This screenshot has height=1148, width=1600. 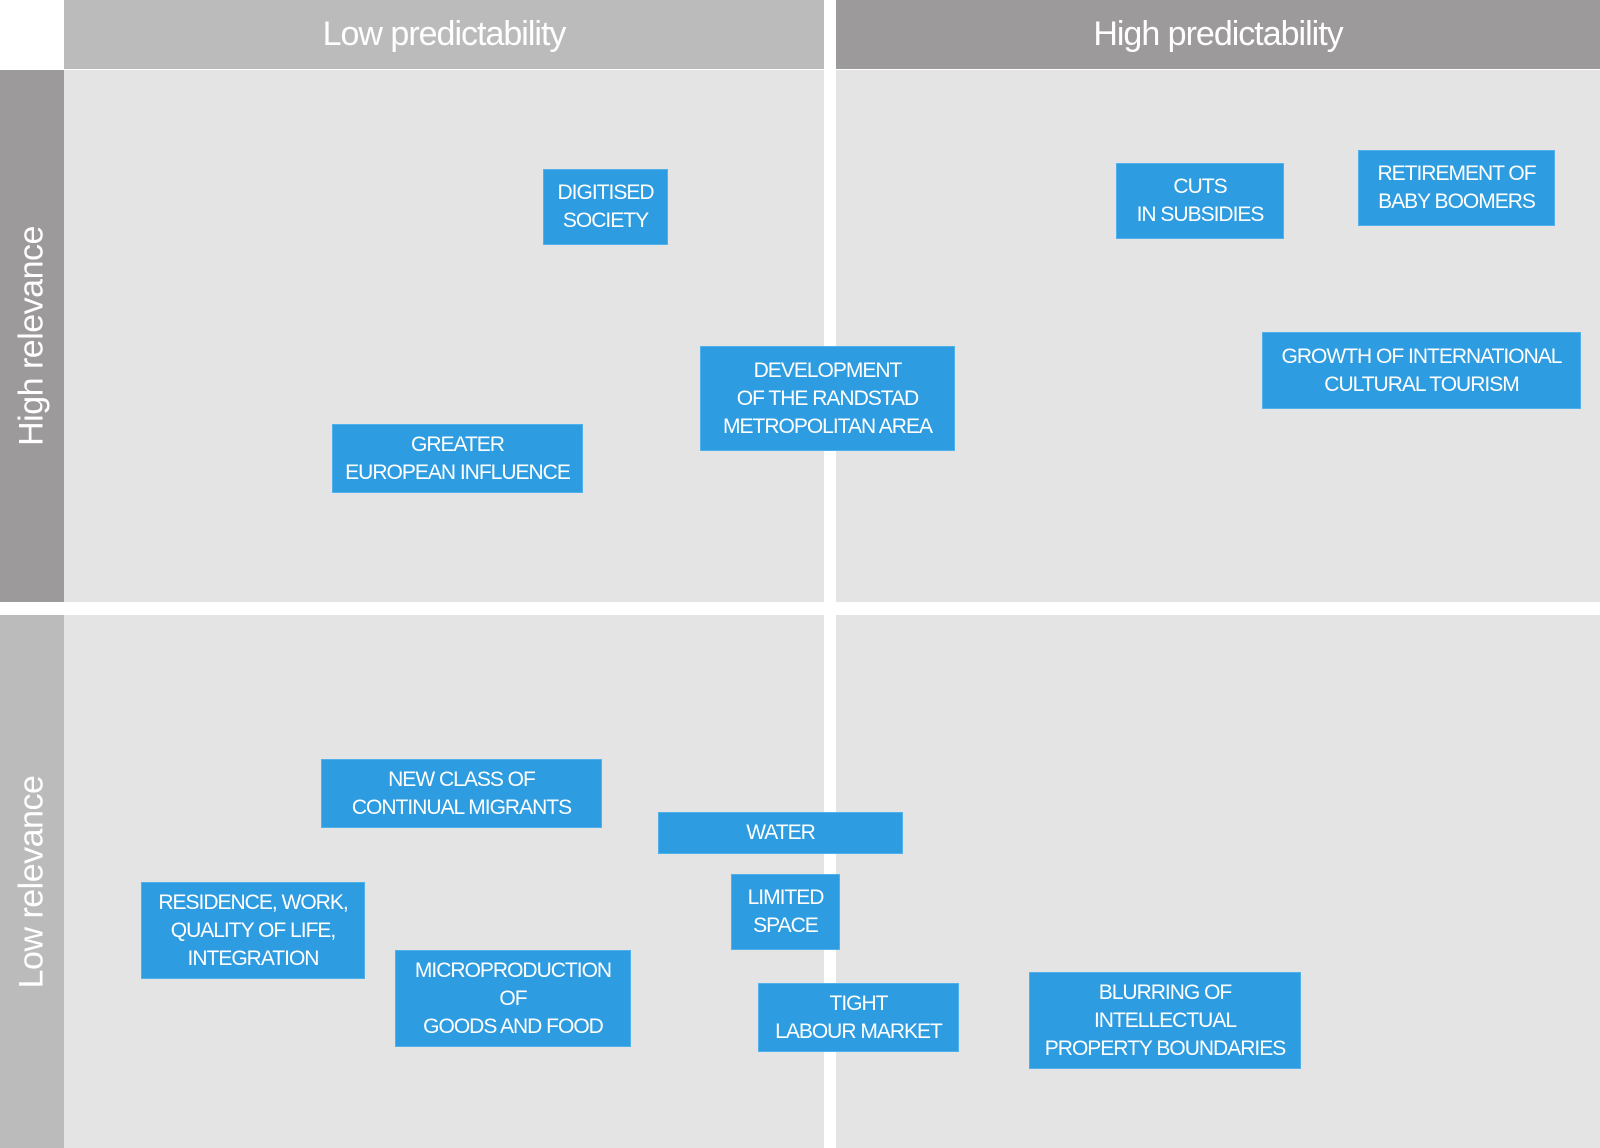 I want to click on item-label-line: GREATER, so click(x=458, y=444).